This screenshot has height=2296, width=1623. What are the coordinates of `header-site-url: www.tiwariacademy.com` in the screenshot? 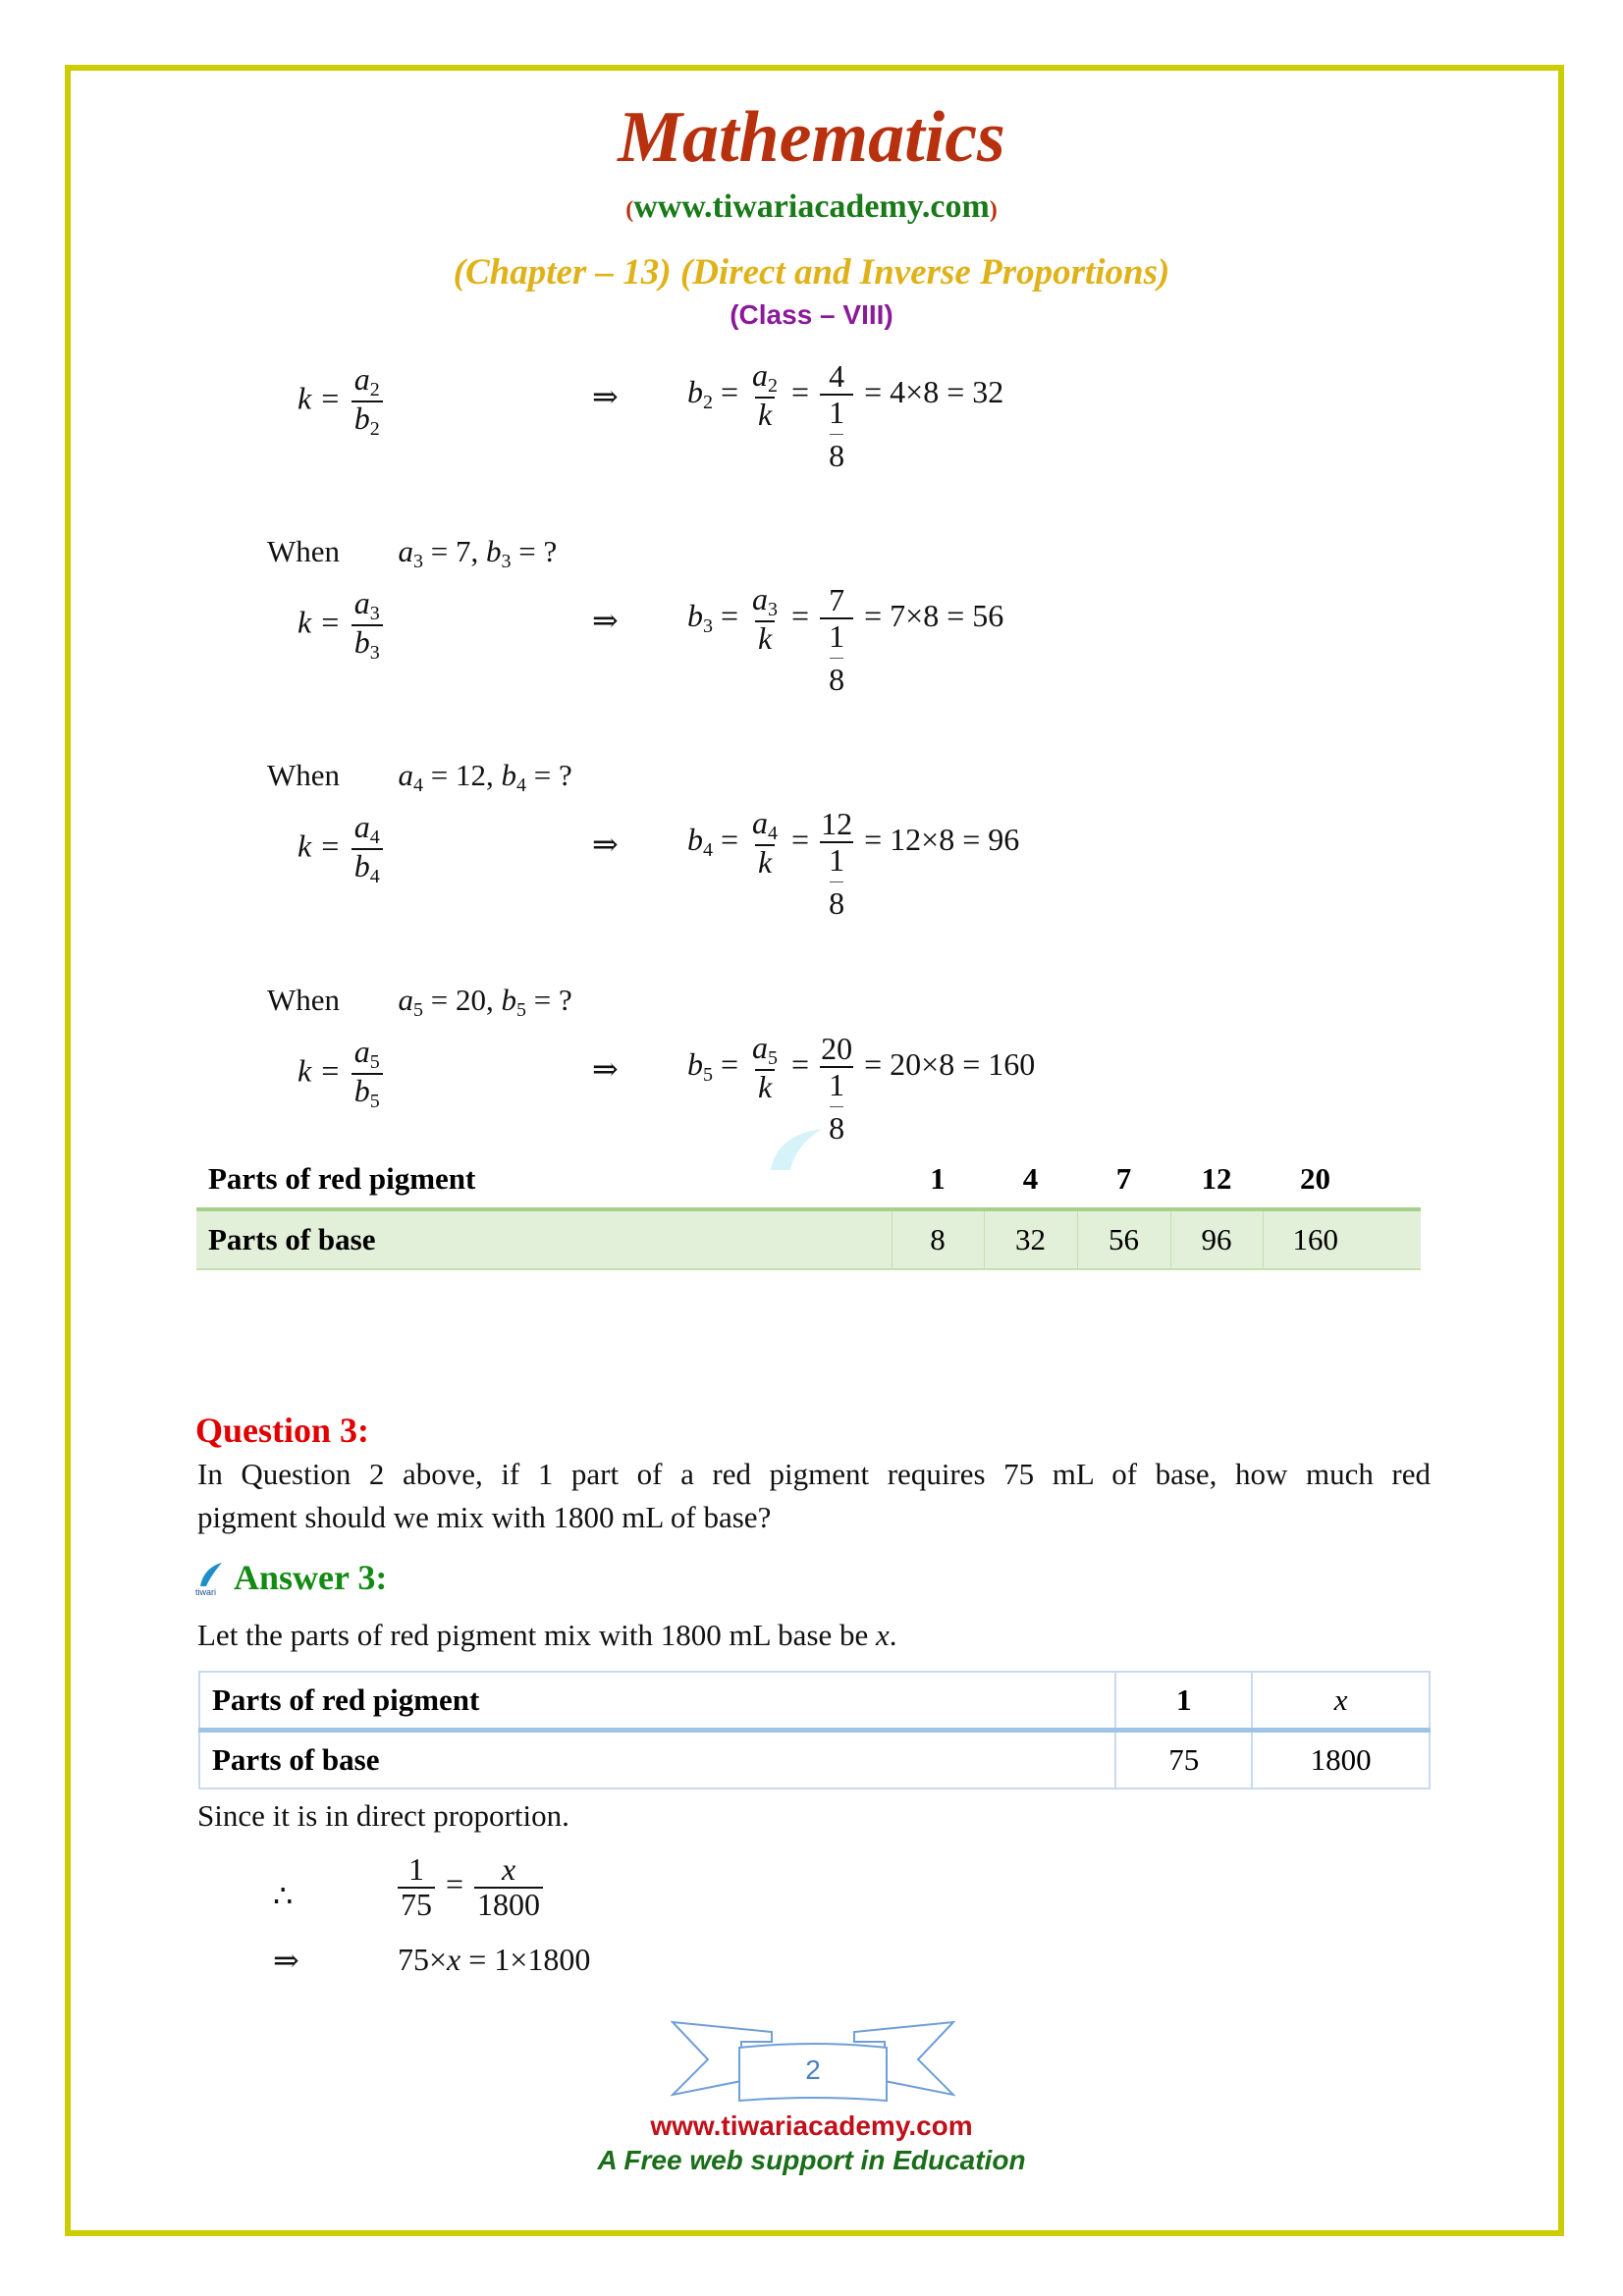 It's located at (811, 206).